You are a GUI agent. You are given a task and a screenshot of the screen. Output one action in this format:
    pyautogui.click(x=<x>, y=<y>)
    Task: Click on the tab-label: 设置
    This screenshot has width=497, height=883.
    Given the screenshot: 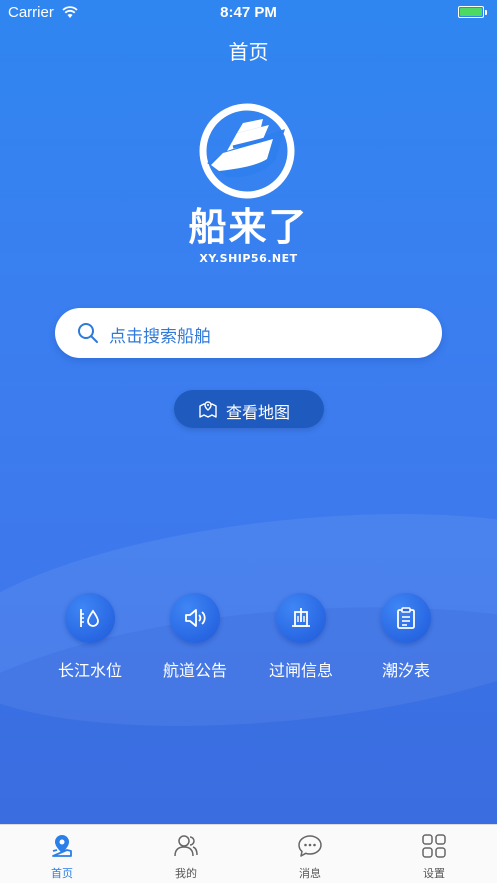 What is the action you would take?
    pyautogui.click(x=434, y=873)
    